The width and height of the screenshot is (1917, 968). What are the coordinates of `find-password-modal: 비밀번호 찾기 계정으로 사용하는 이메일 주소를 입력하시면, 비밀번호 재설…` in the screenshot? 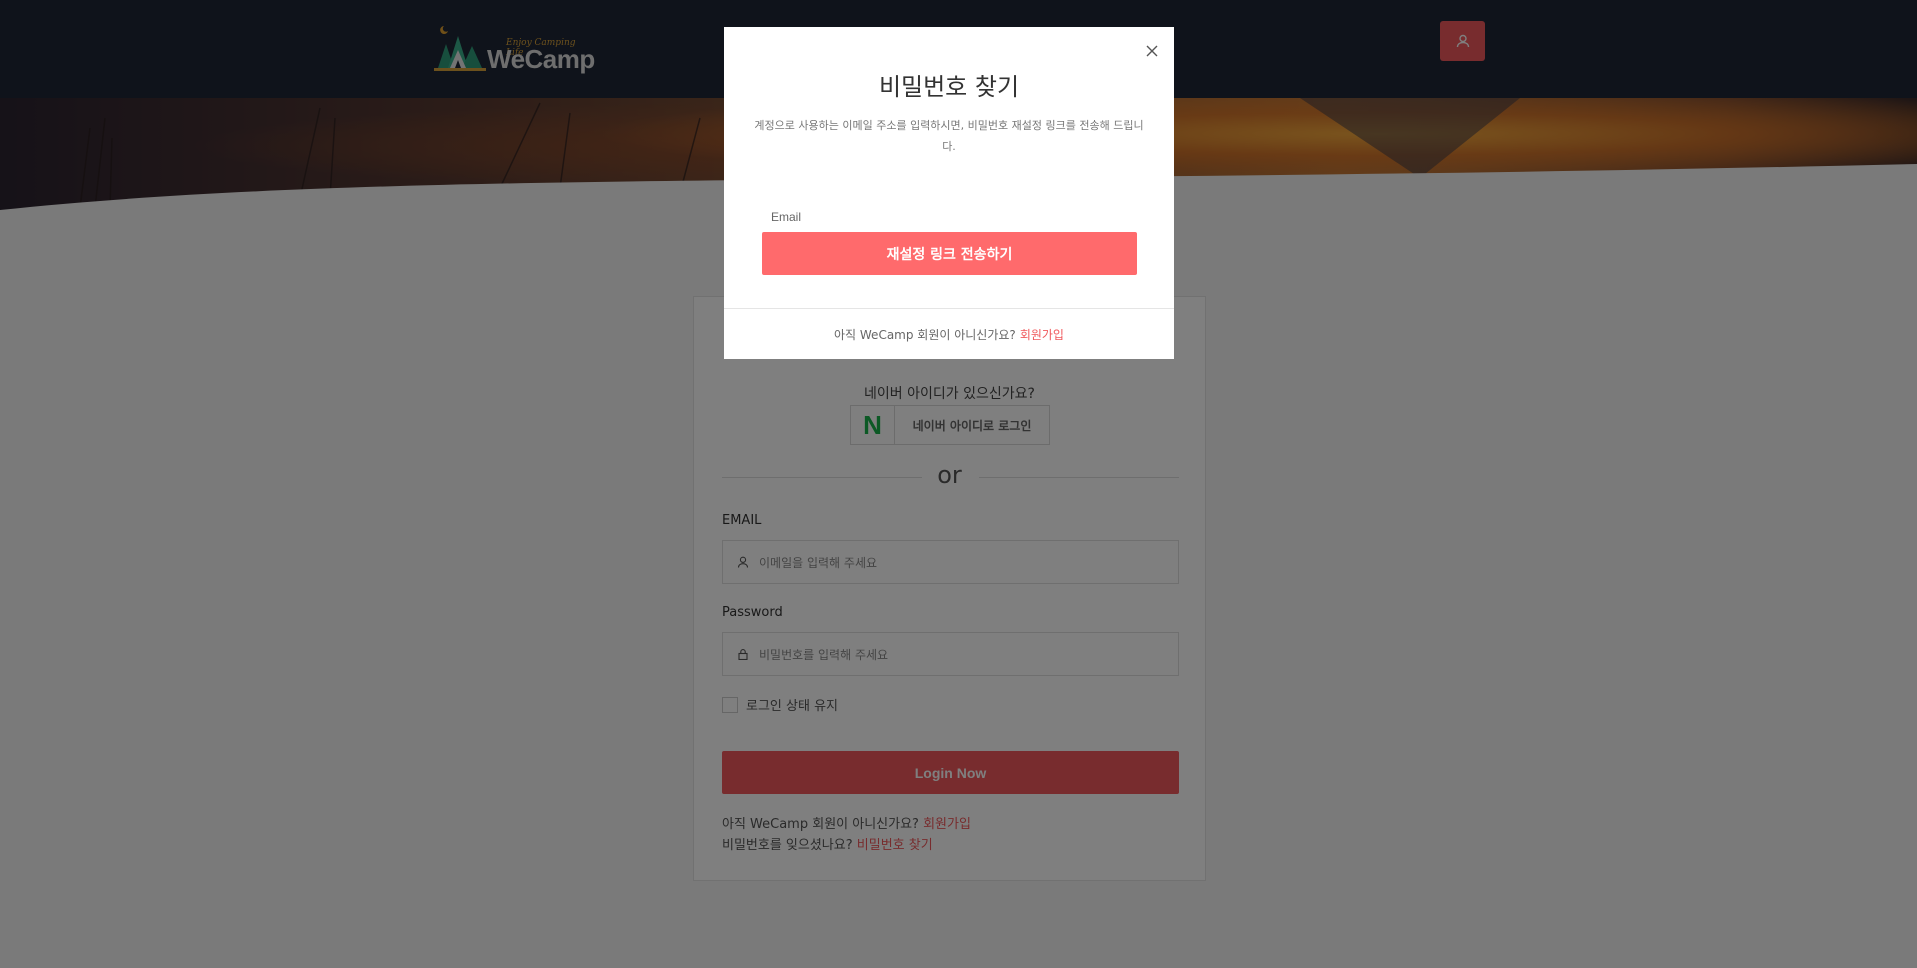 It's located at (949, 193).